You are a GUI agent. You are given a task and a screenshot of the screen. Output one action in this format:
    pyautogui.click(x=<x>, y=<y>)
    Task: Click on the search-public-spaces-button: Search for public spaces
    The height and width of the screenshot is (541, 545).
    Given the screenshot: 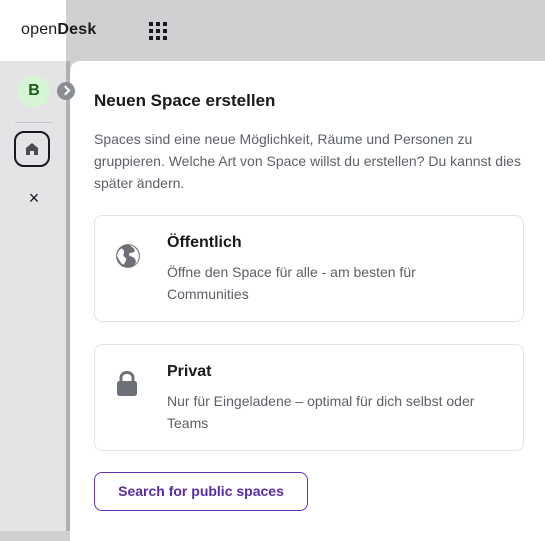 What is the action you would take?
    pyautogui.click(x=201, y=491)
    